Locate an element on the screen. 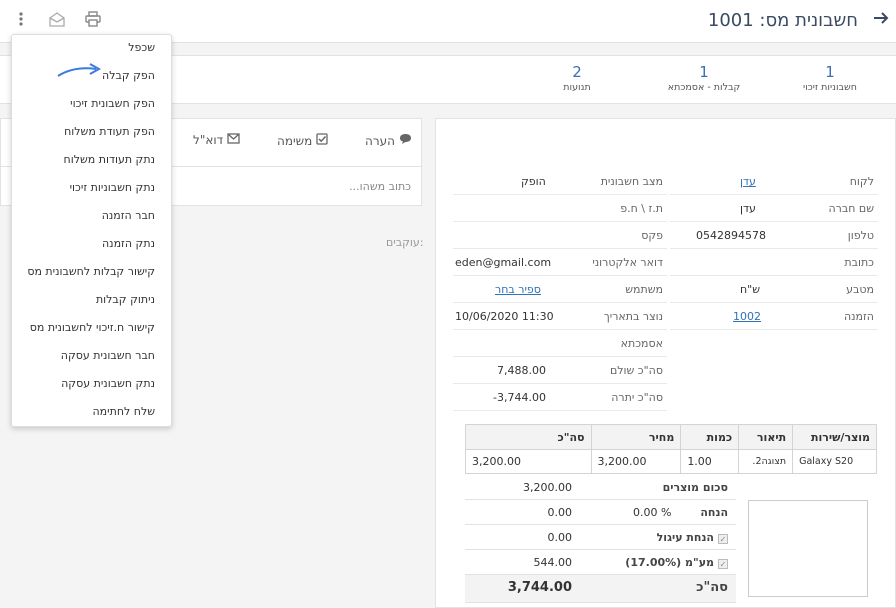 The height and width of the screenshot is (608, 896). col-header: מוצר/שירות is located at coordinates (834, 437).